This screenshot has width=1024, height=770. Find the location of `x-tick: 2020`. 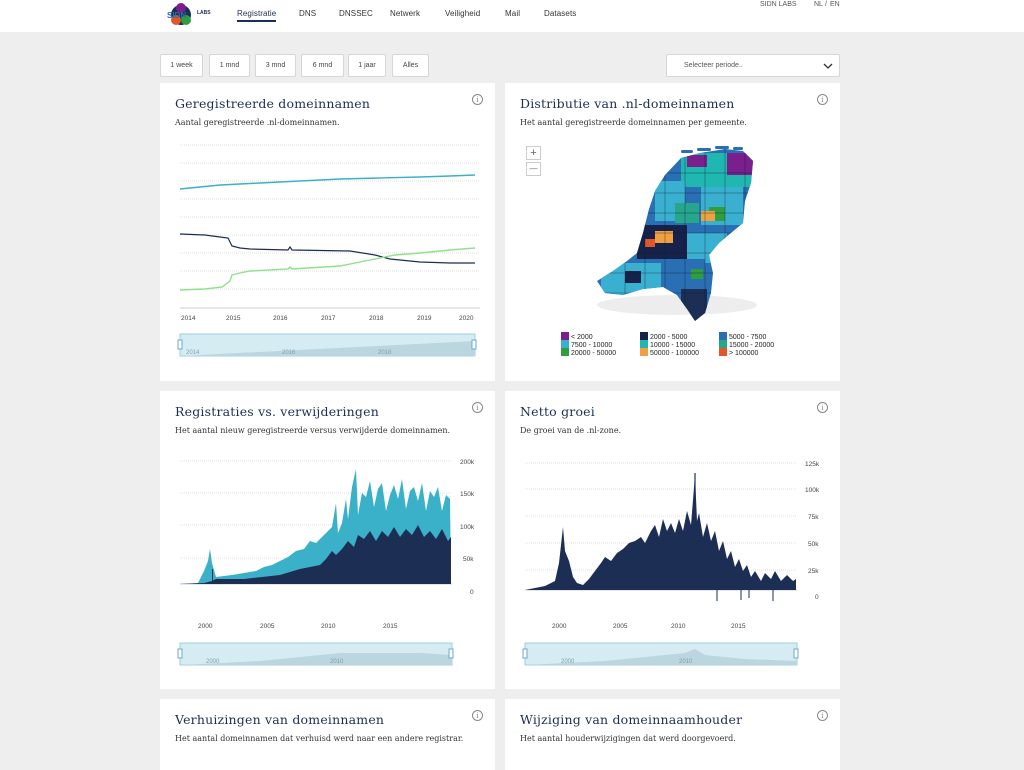

x-tick: 2020 is located at coordinates (466, 318).